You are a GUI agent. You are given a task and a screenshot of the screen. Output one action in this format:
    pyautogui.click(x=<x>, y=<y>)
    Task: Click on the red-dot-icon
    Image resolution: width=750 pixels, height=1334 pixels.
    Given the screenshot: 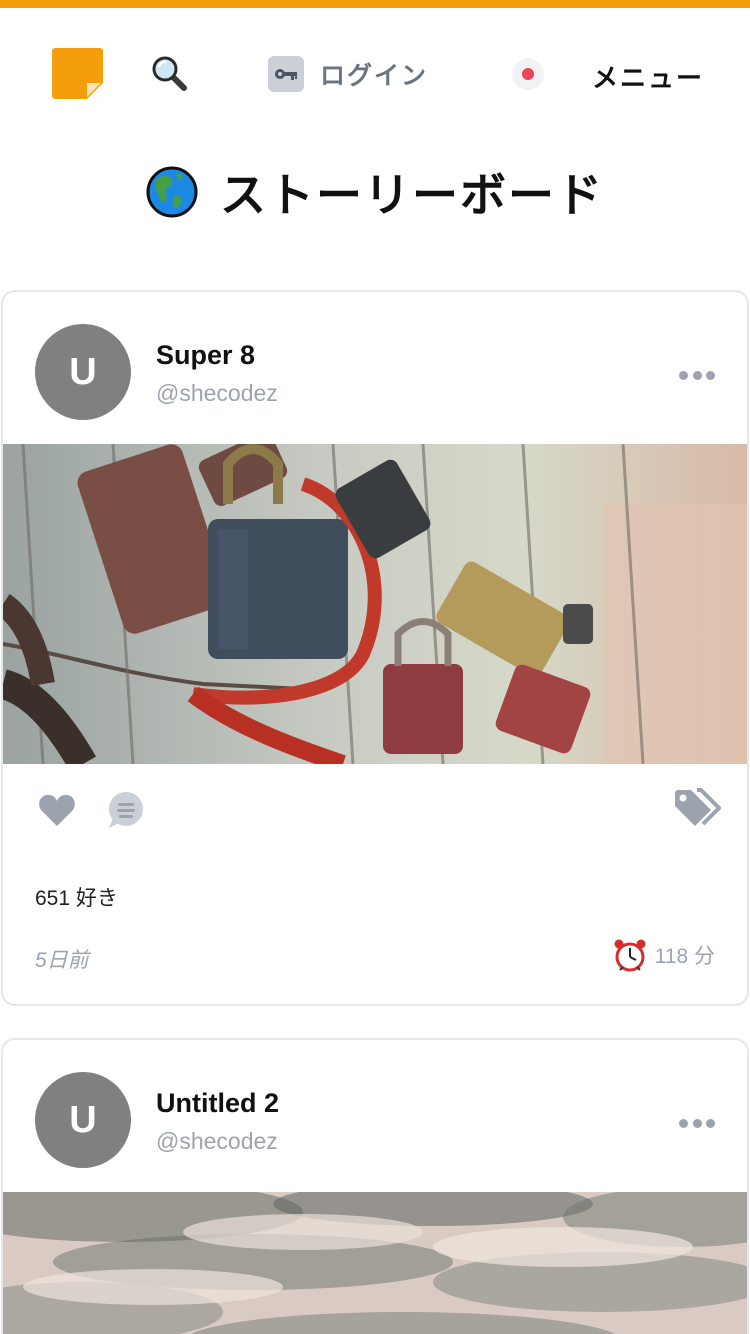 What is the action you would take?
    pyautogui.click(x=528, y=74)
    